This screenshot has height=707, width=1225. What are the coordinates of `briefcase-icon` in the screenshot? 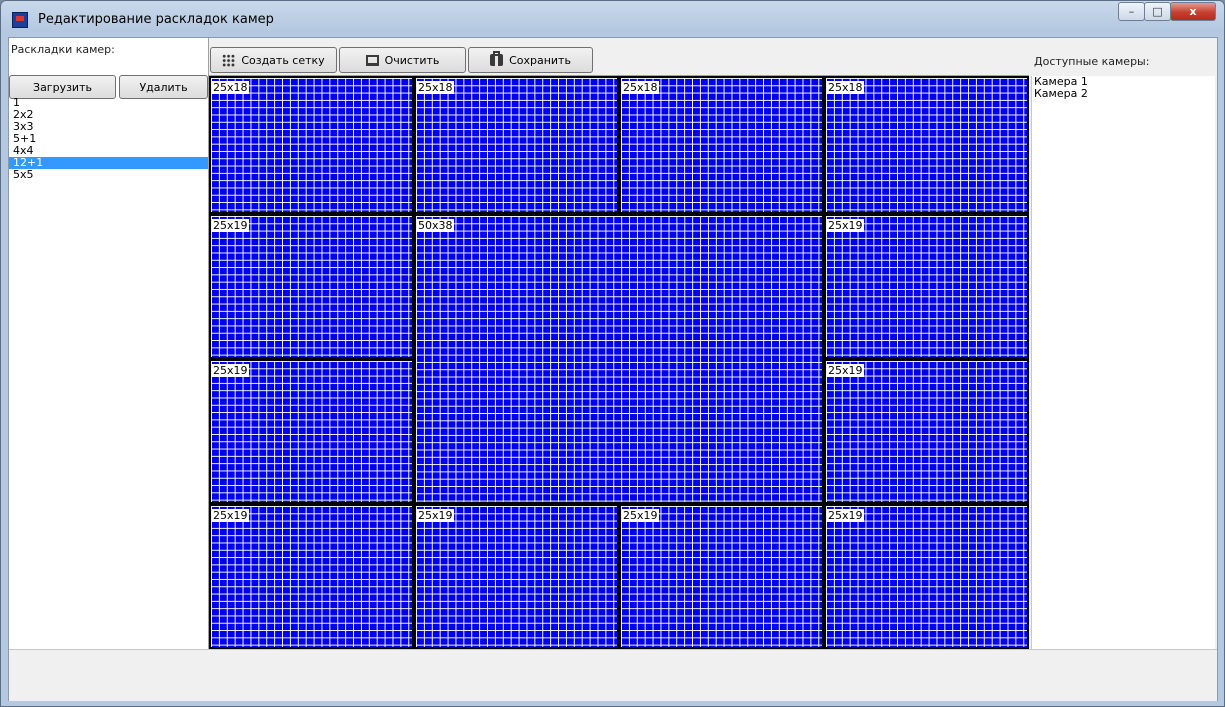 It's located at (497, 58).